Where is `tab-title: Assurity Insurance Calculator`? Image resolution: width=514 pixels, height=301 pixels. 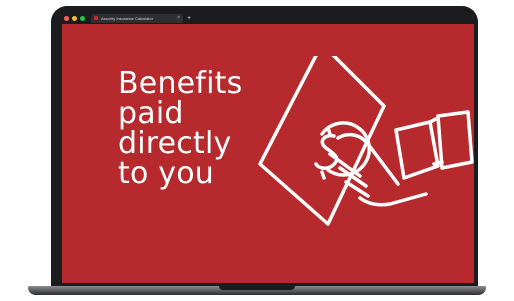 tab-title: Assurity Insurance Calculator is located at coordinates (127, 18).